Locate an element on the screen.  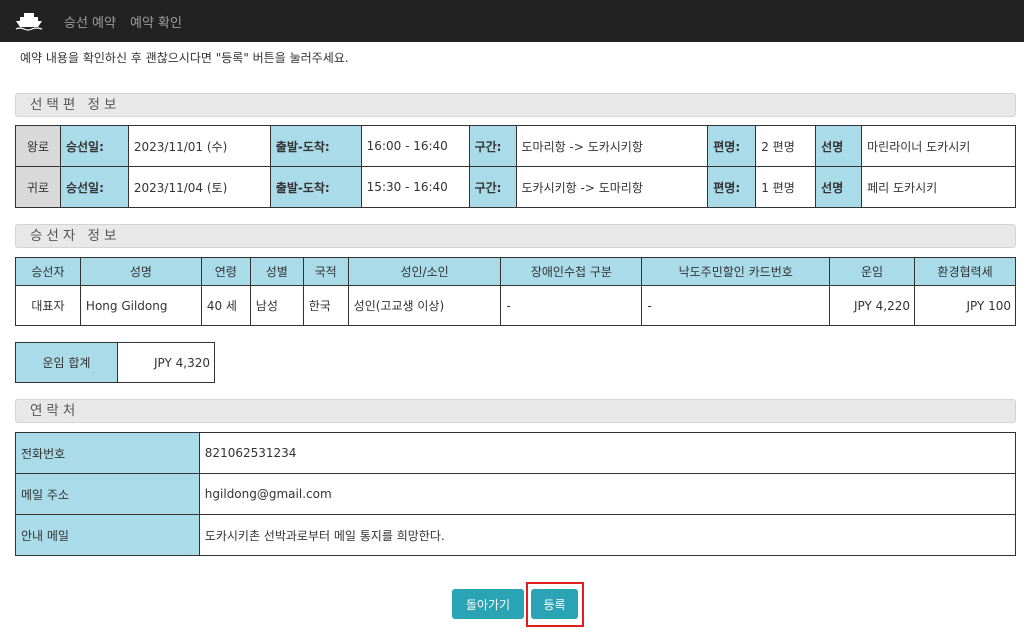
top-navbar: 승선 예약 예약 확인 is located at coordinates (512, 21).